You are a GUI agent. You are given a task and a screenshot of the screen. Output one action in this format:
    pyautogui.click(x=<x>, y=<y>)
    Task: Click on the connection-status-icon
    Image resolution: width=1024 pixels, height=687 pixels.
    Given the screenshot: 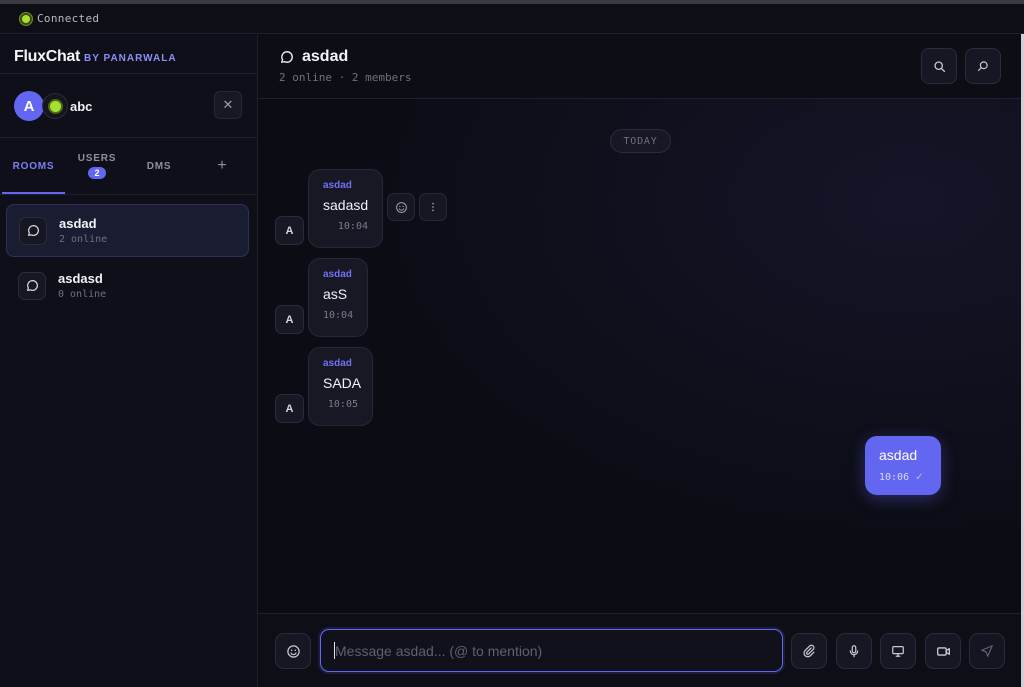 What is the action you would take?
    pyautogui.click(x=26, y=18)
    